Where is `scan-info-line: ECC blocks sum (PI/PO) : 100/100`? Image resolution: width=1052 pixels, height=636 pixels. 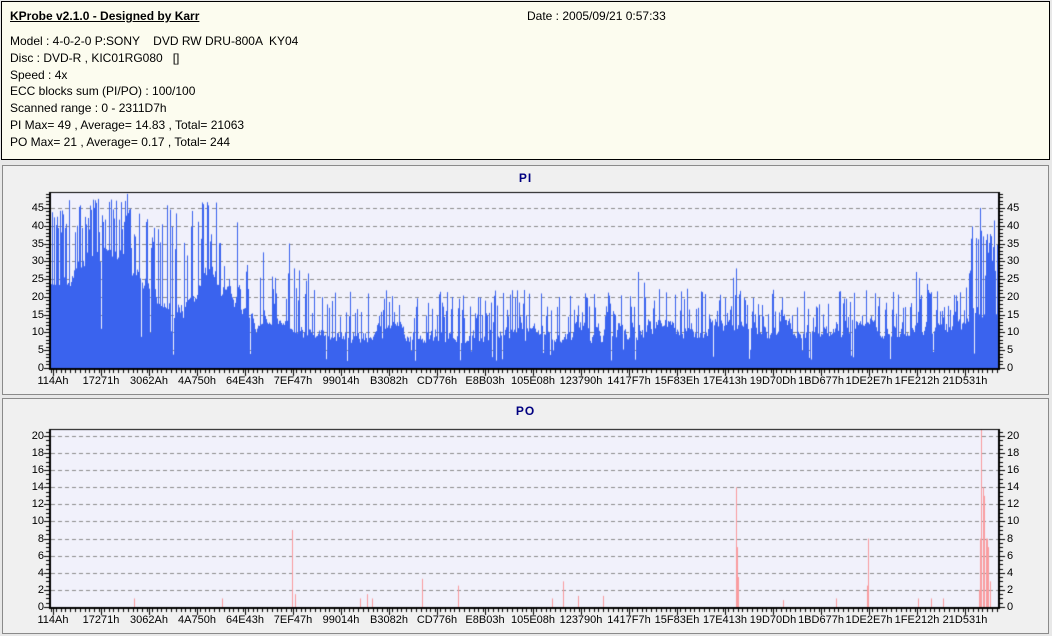 scan-info-line: ECC blocks sum (PI/PO) : 100/100 is located at coordinates (103, 91).